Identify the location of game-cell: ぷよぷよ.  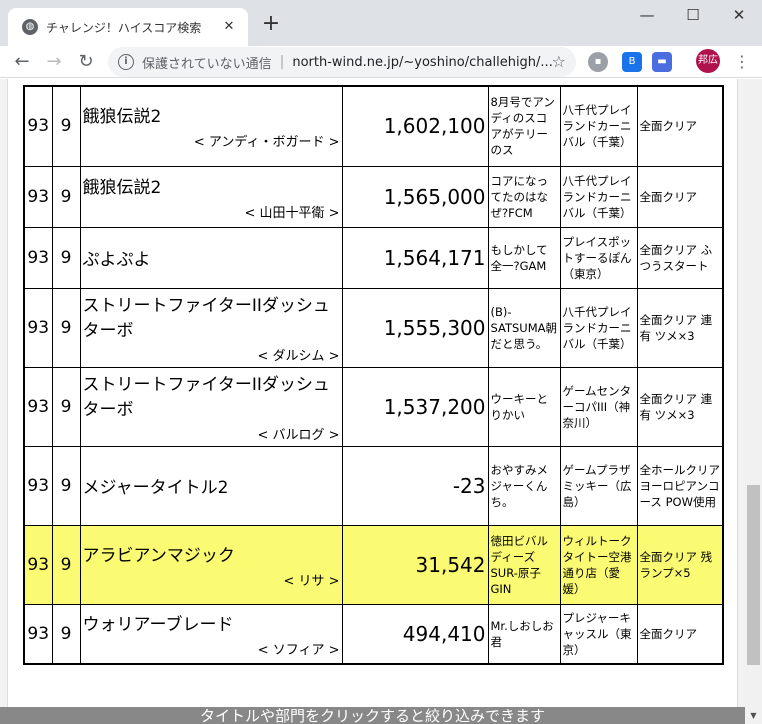
(211, 257).